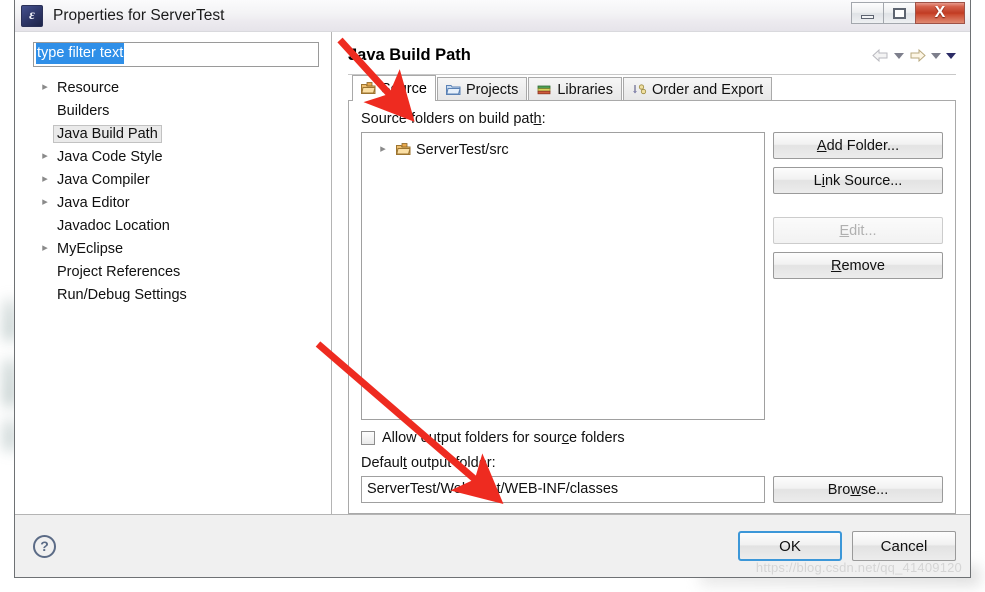  I want to click on remove-button: Remove, so click(858, 265).